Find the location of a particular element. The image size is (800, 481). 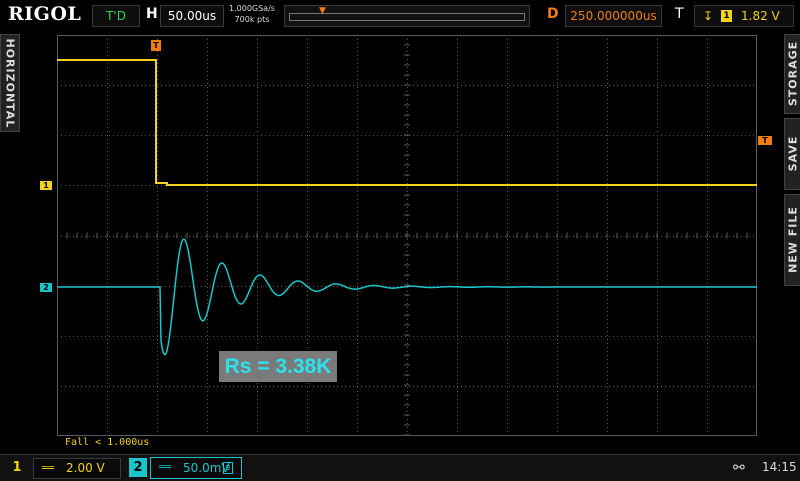

new-file-menu-tab: NEW FILE is located at coordinates (792, 240).